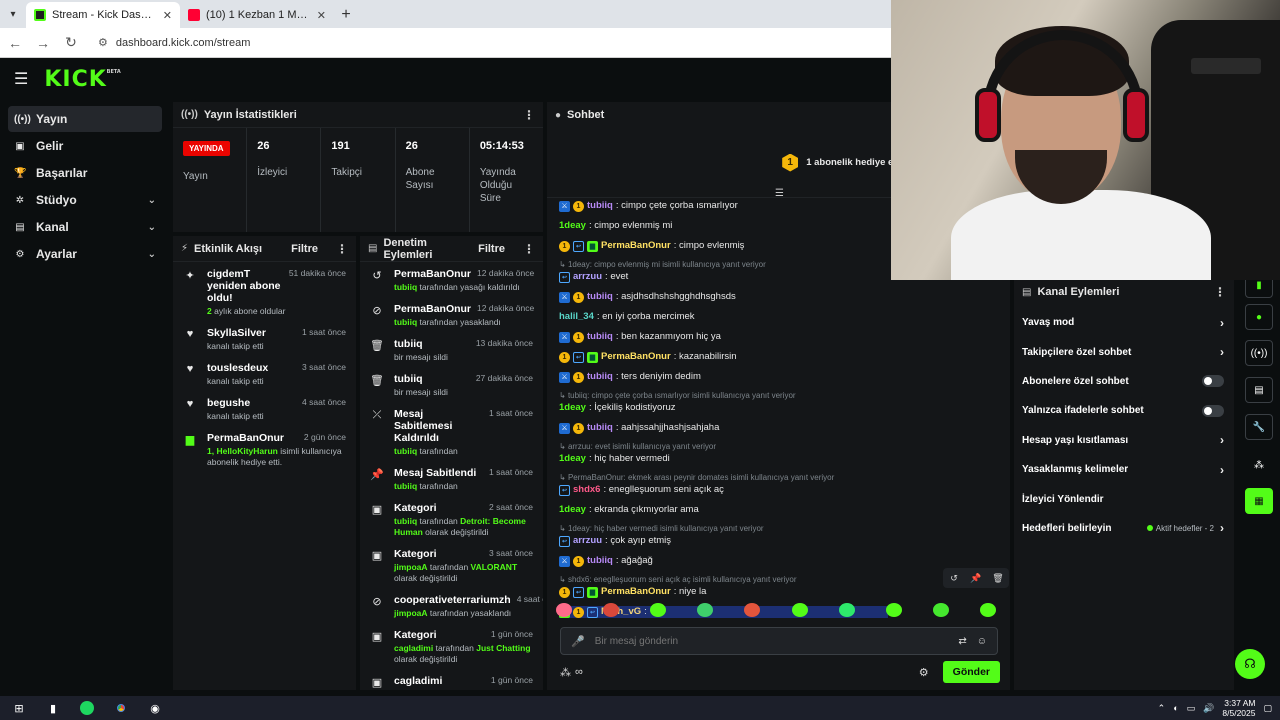  Describe the element at coordinates (778, 428) in the screenshot. I see `chat-message: ⚔ 1 tubiiq: aahjssahjjhashjsahjaha` at that location.